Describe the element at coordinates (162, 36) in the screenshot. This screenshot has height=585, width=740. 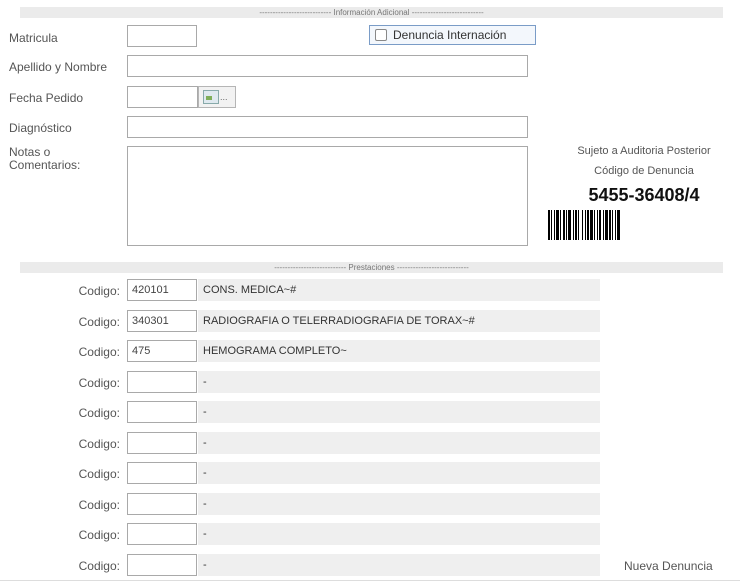
I see `matricula-input` at that location.